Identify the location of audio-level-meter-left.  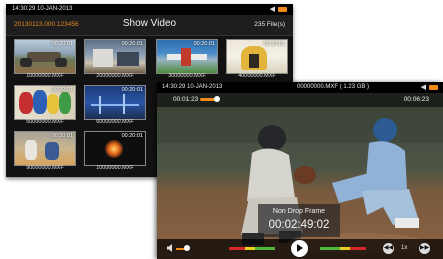
(252, 248).